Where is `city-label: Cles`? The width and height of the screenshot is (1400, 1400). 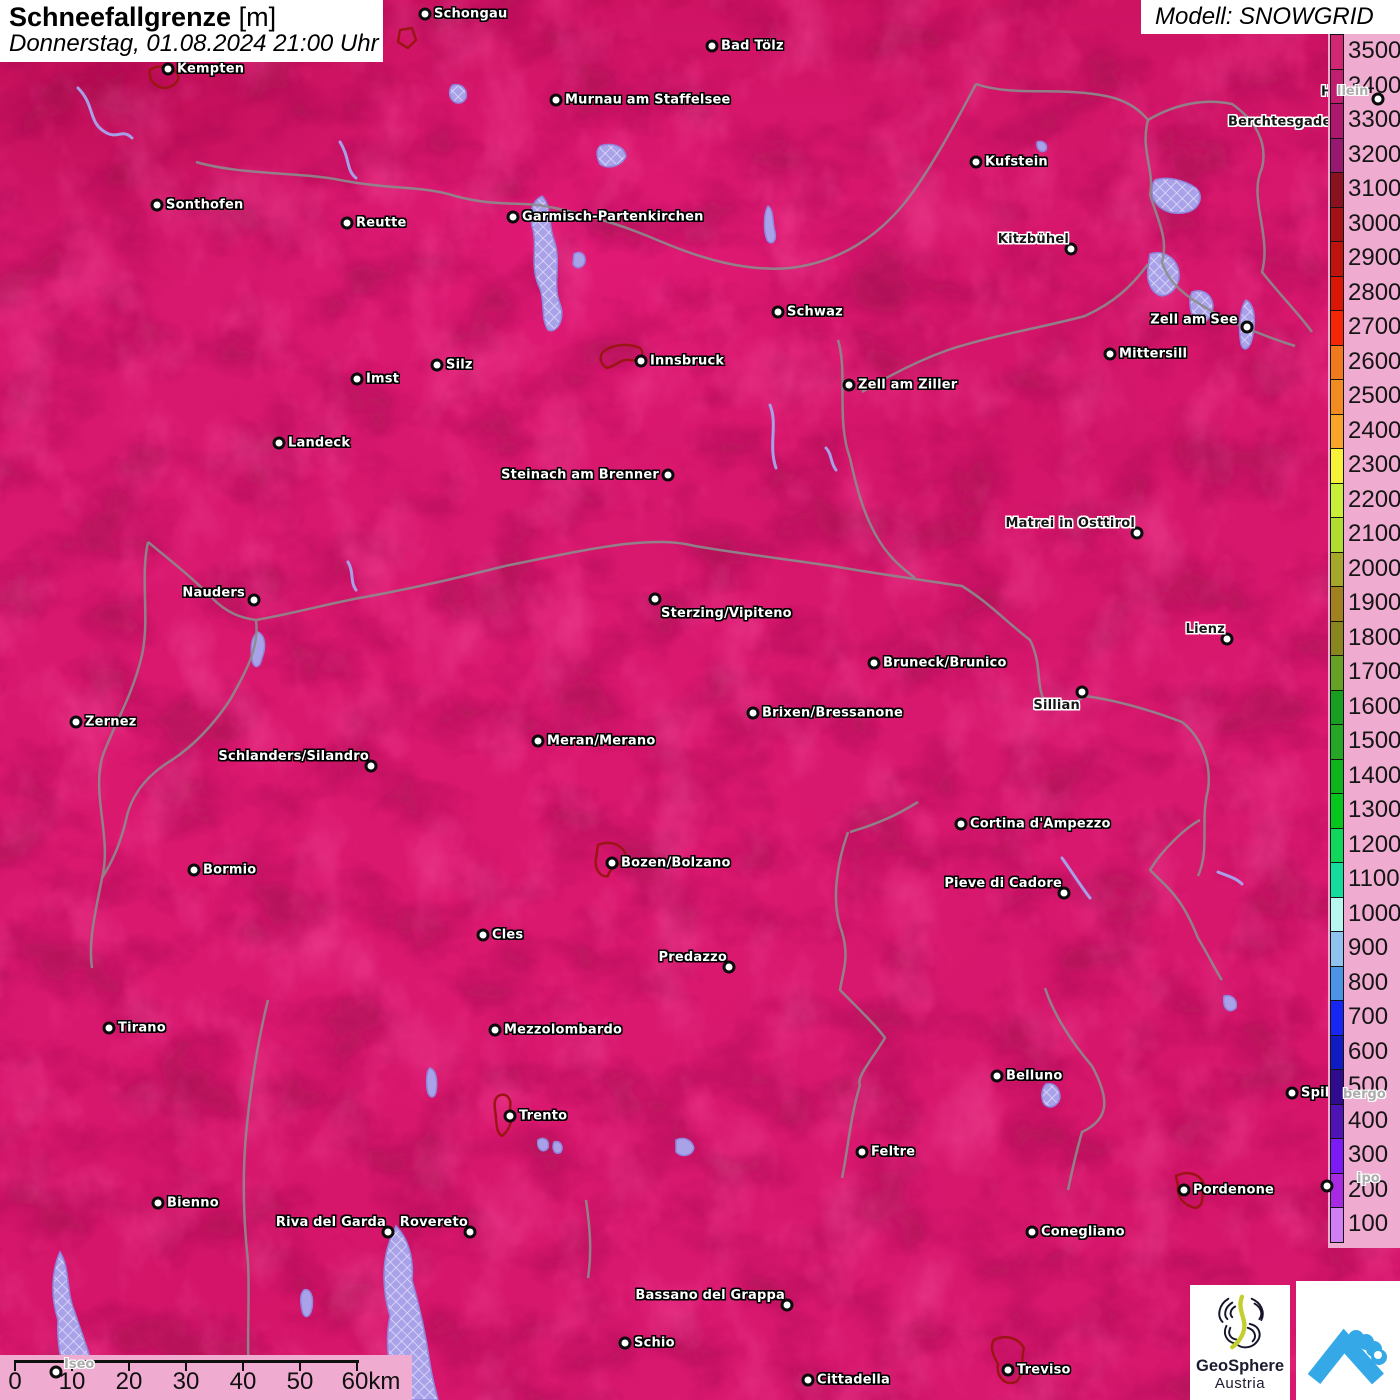
city-label: Cles is located at coordinates (508, 935).